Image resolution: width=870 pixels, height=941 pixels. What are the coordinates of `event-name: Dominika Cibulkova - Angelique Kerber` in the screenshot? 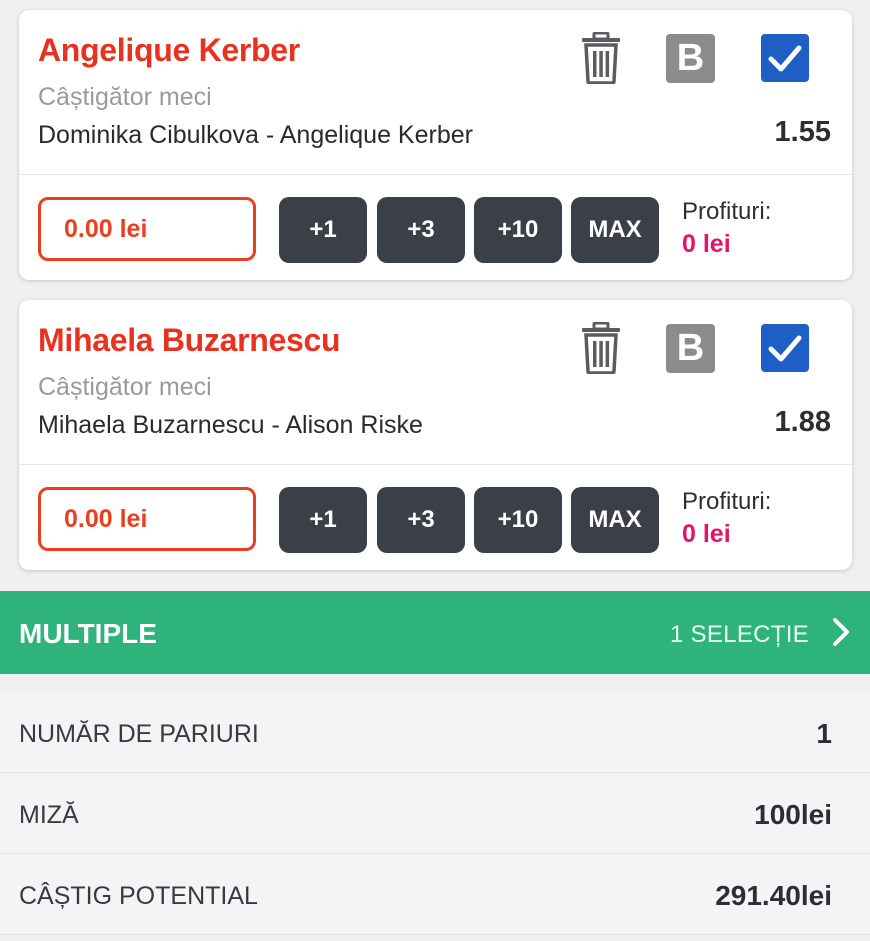 It's located at (255, 135).